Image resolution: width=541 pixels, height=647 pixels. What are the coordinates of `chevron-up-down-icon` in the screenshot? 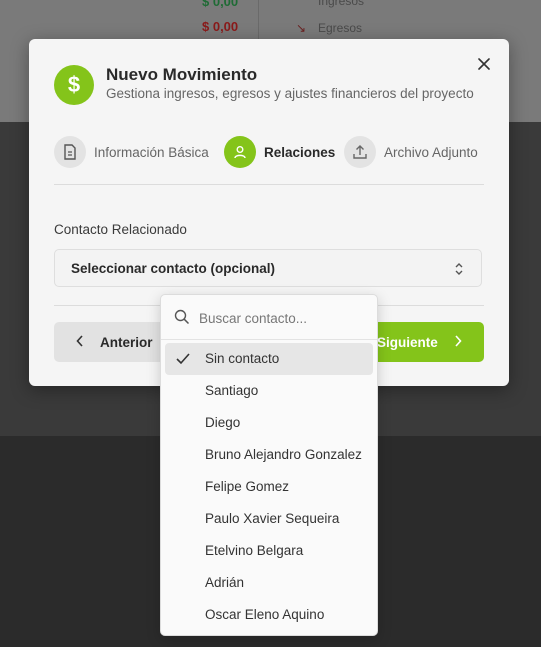 It's located at (459, 269).